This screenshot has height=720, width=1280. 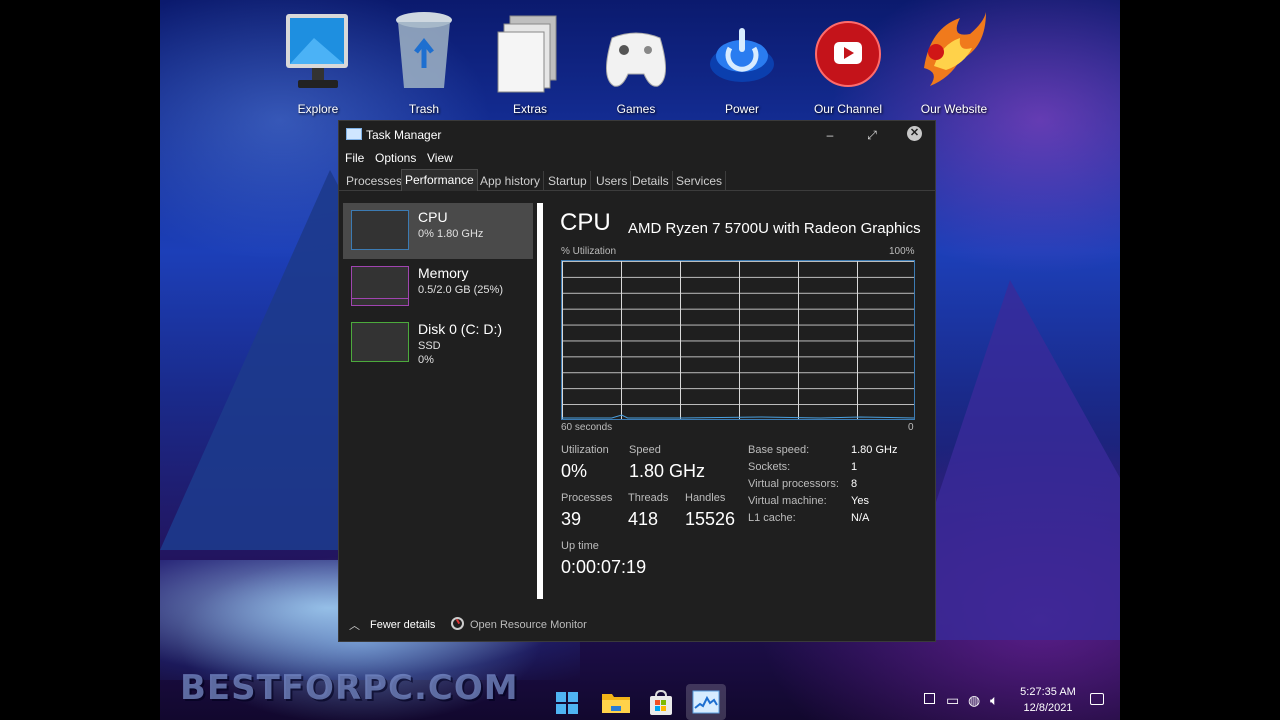 What do you see at coordinates (700, 181) in the screenshot?
I see `tab-services: Services` at bounding box center [700, 181].